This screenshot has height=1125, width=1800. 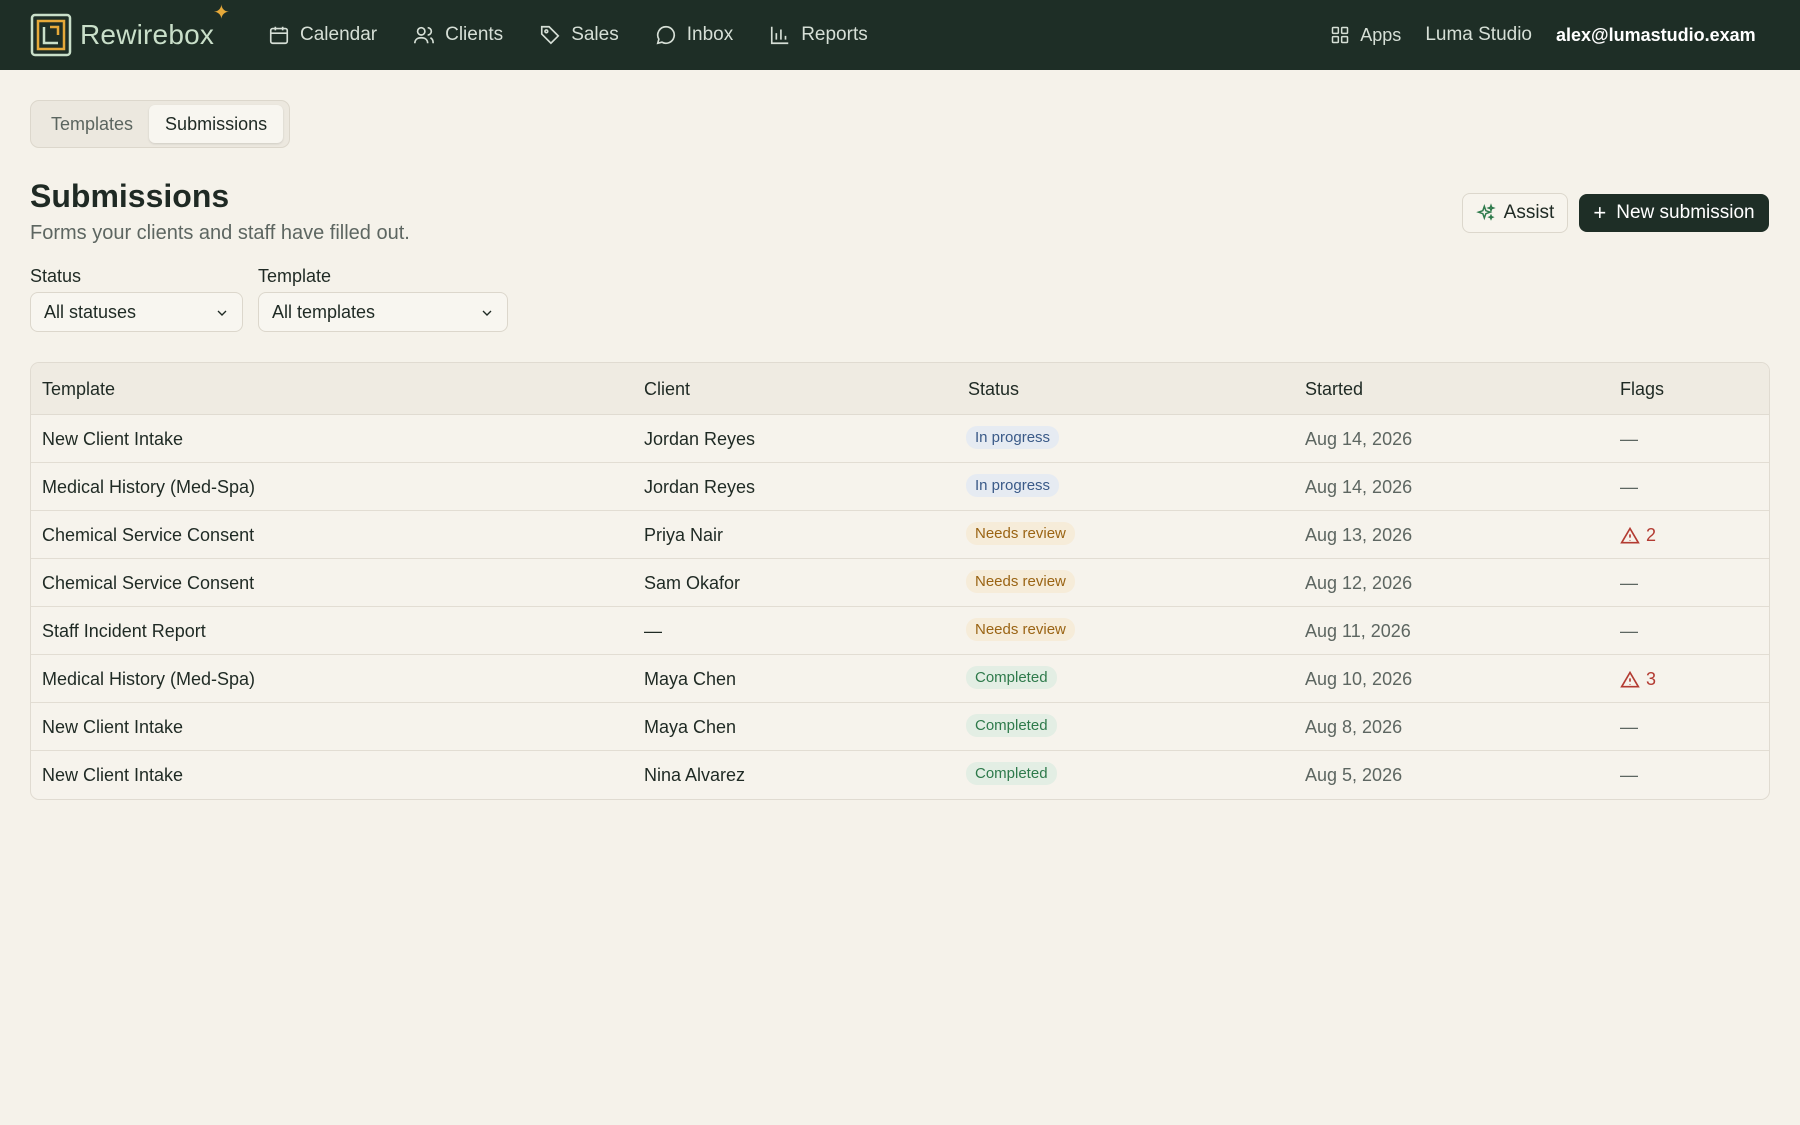 What do you see at coordinates (780, 35) in the screenshot?
I see `bar-chart-icon` at bounding box center [780, 35].